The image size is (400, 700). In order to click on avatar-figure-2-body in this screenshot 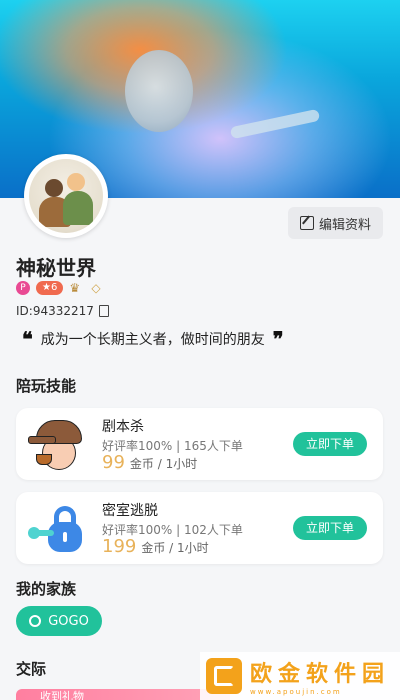, I will do `click(78, 208)`.